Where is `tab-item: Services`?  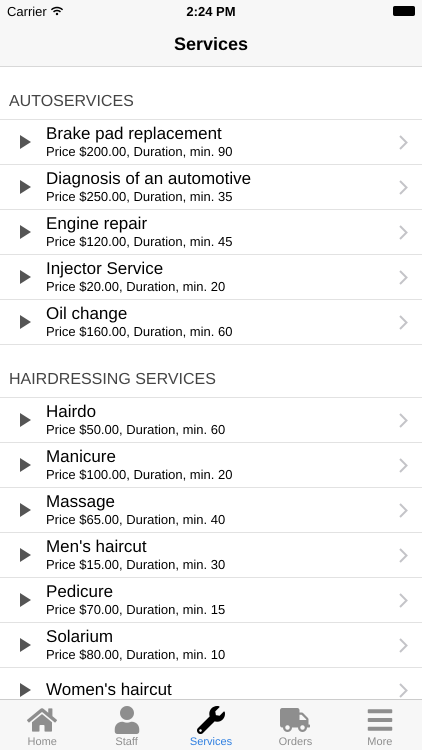
tab-item: Services is located at coordinates (211, 725).